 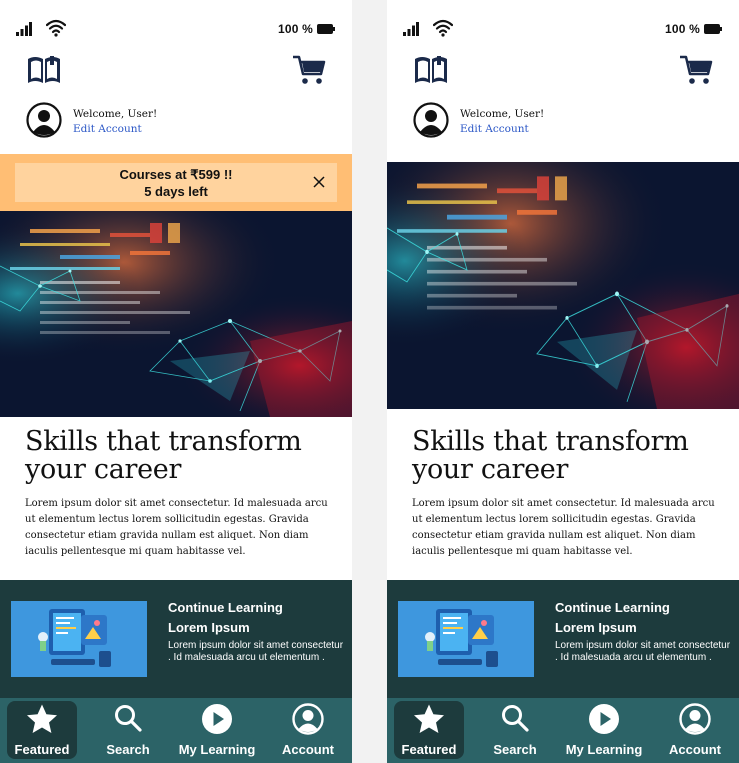 I want to click on code-network-illustration, so click(x=176, y=314).